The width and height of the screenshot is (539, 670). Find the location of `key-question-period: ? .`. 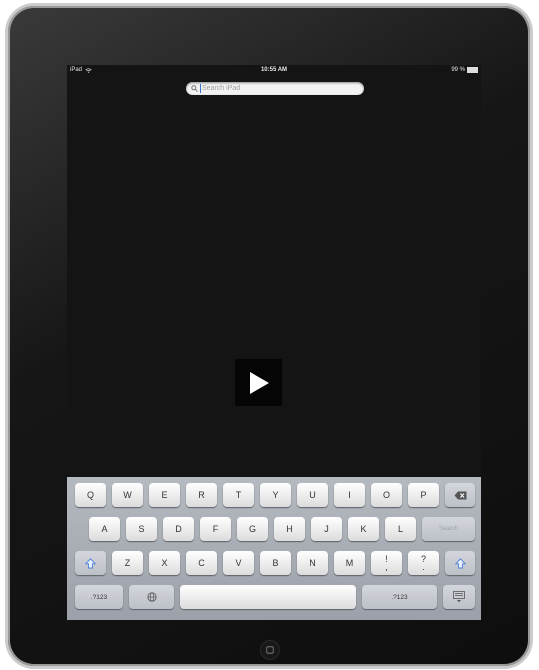

key-question-period: ? . is located at coordinates (423, 563).